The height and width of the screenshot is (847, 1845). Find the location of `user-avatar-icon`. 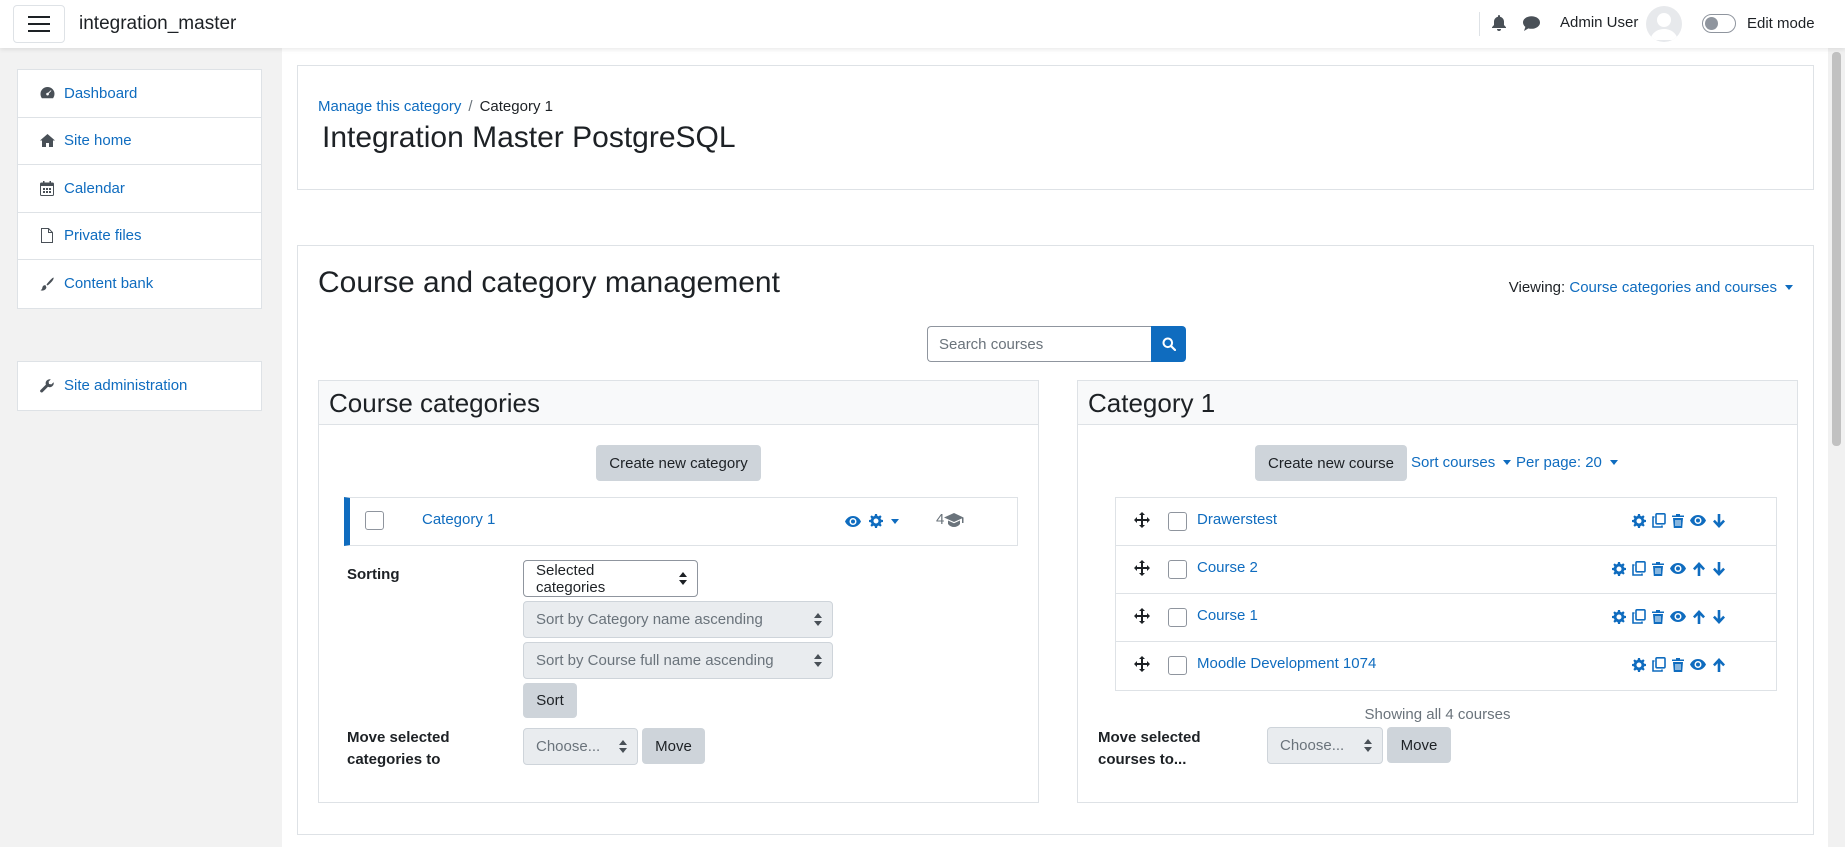

user-avatar-icon is located at coordinates (1664, 26).